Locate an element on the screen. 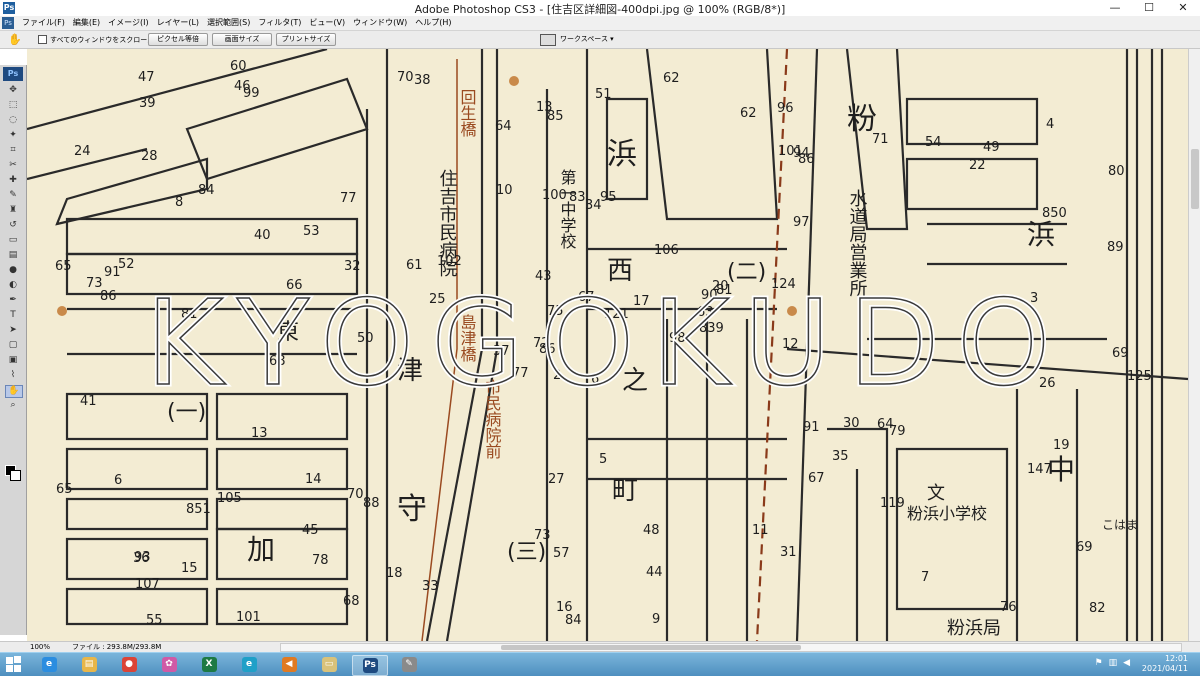 This screenshot has width=1200, height=676. workspace-icon is located at coordinates (548, 40).